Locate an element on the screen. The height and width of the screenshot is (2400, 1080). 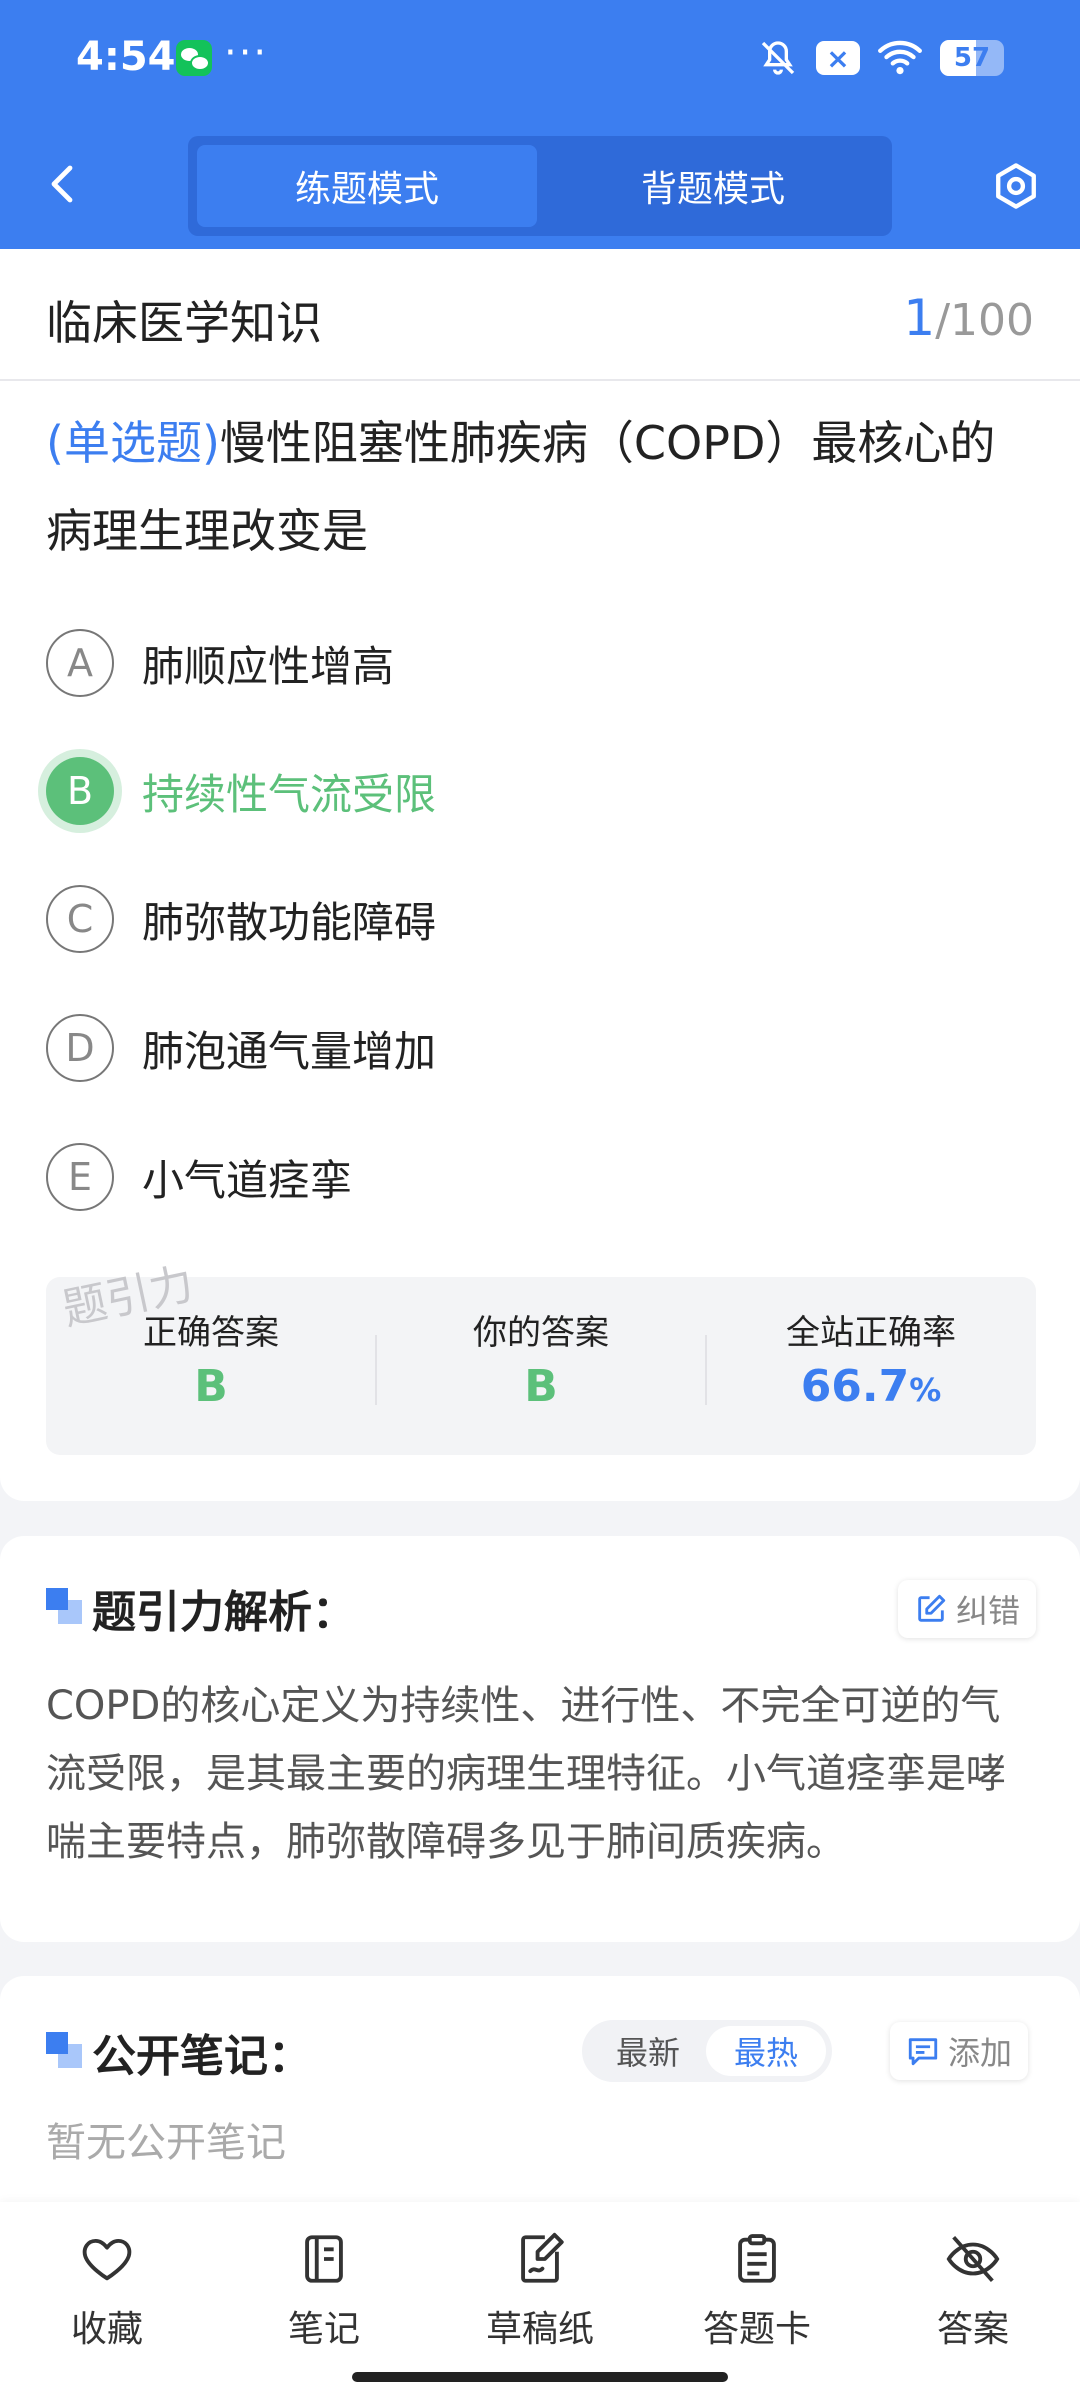
accuracy-number: 66.7 is located at coordinates (855, 1386).